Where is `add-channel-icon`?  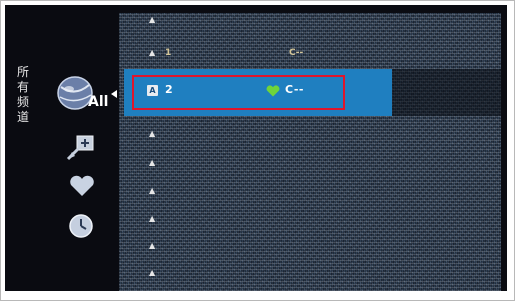
add-channel-icon is located at coordinates (80, 148).